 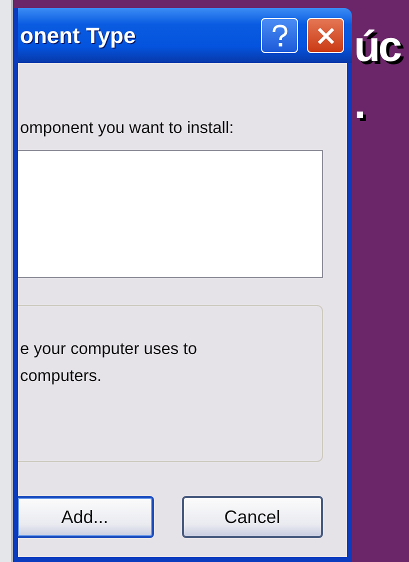 I want to click on slide-text: ., so click(x=359, y=104).